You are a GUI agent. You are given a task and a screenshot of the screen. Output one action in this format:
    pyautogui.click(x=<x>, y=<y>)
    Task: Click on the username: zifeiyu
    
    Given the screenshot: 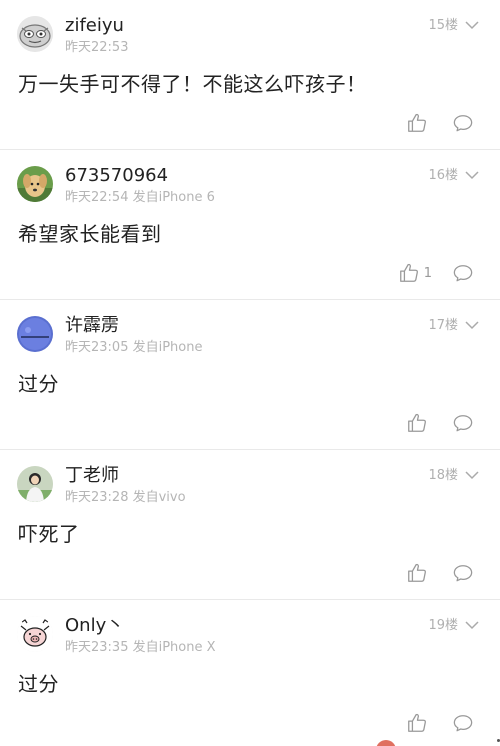 What is the action you would take?
    pyautogui.click(x=94, y=26)
    